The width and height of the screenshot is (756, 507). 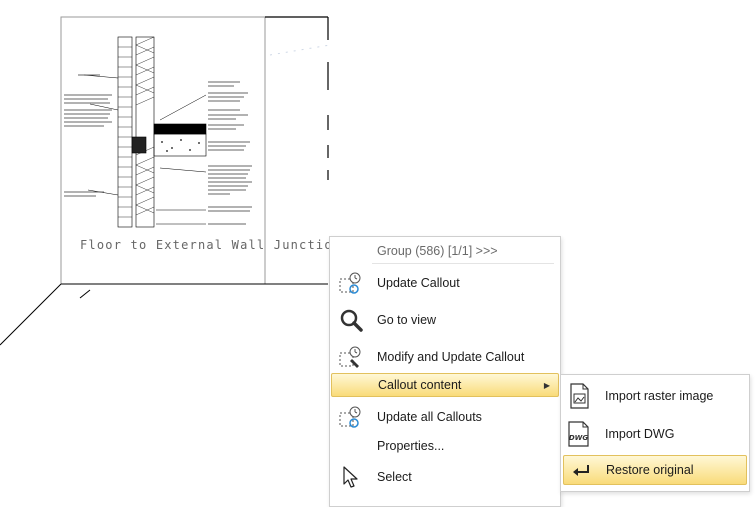 What do you see at coordinates (351, 283) in the screenshot?
I see `callout-refresh-icon` at bounding box center [351, 283].